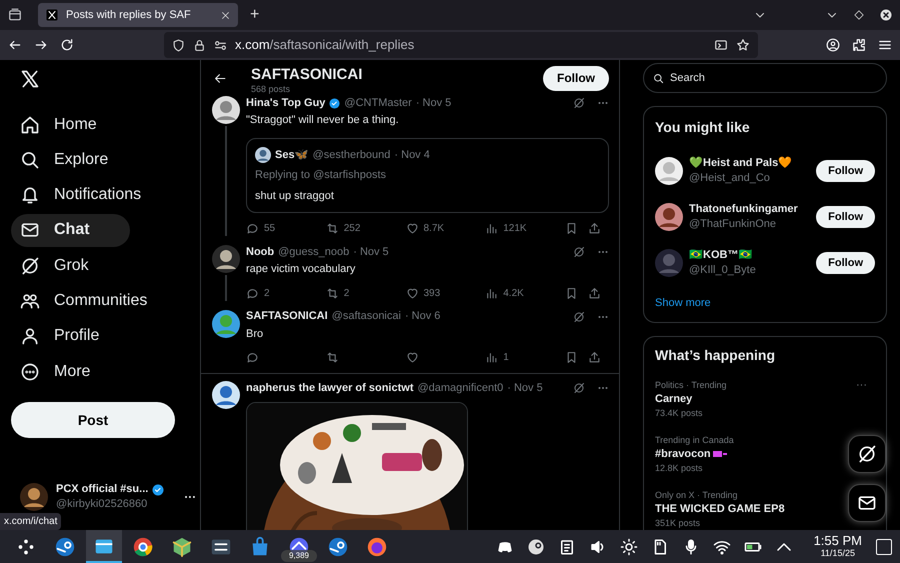  Describe the element at coordinates (461, 45) in the screenshot. I see `address-bar: x.com/saftasonicai/with_replies` at that location.